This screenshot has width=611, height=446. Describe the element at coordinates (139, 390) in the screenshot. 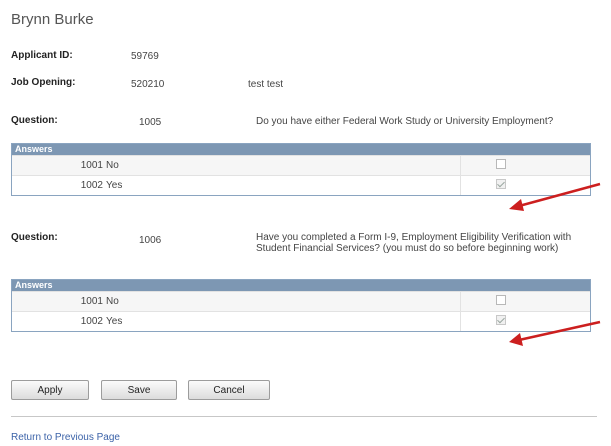

I see `save-button: Save` at that location.